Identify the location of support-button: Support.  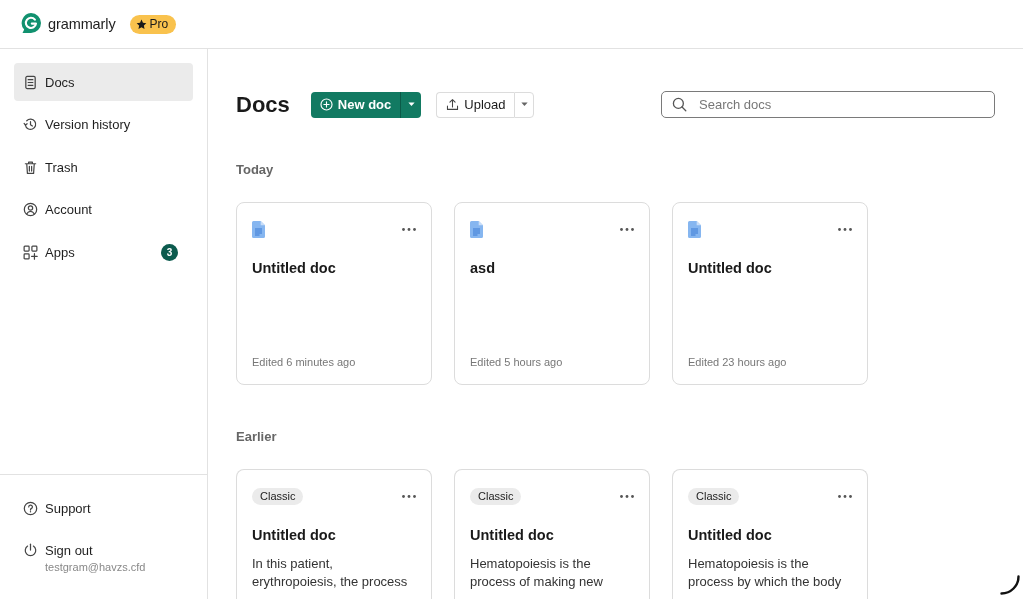
(60, 508).